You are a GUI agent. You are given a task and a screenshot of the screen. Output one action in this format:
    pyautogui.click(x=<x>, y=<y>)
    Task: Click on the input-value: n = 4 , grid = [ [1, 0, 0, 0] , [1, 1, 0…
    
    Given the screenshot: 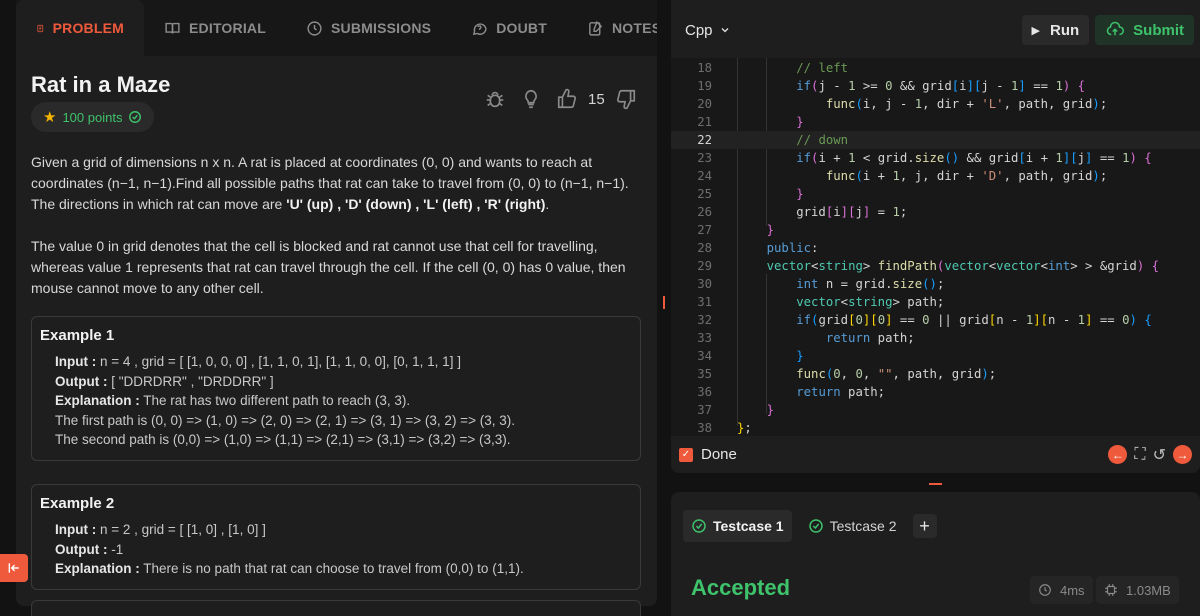 What is the action you would take?
    pyautogui.click(x=278, y=361)
    